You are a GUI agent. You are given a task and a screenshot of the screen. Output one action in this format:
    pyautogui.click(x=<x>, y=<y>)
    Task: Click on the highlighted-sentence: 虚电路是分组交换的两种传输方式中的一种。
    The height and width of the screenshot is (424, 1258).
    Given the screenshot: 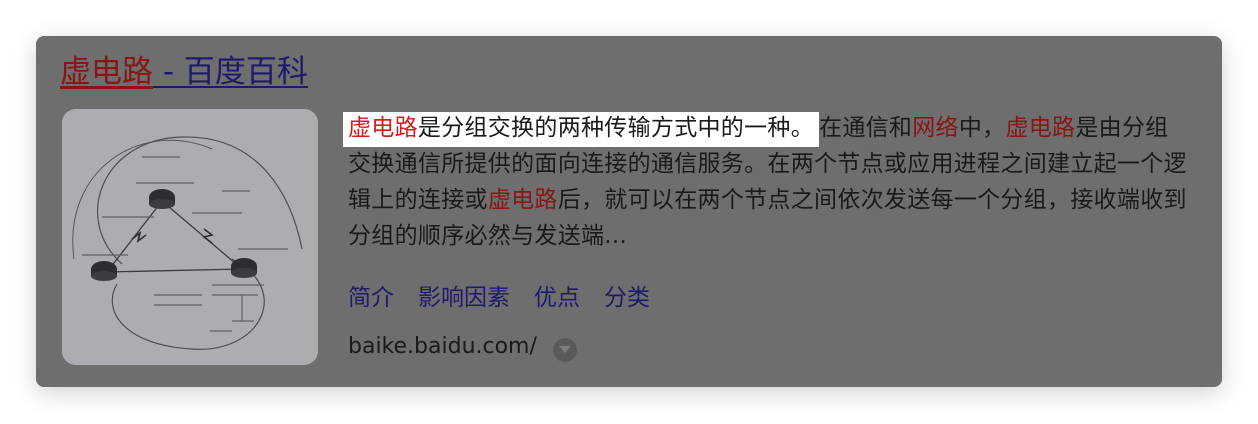 What is the action you would take?
    pyautogui.click(x=581, y=129)
    